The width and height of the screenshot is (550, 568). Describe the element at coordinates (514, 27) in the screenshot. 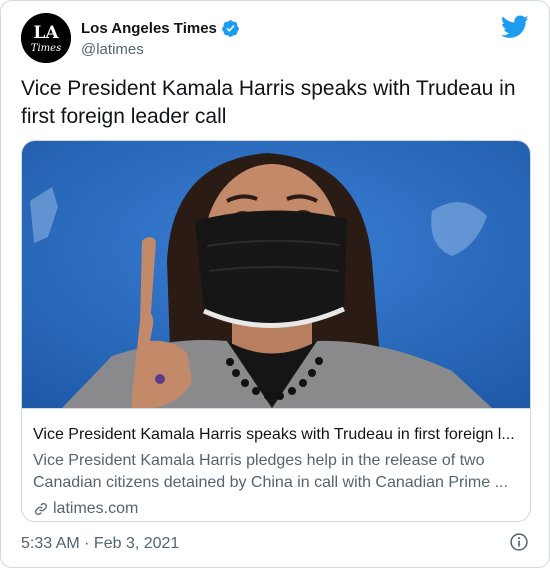

I see `twitter-bird-icon` at that location.